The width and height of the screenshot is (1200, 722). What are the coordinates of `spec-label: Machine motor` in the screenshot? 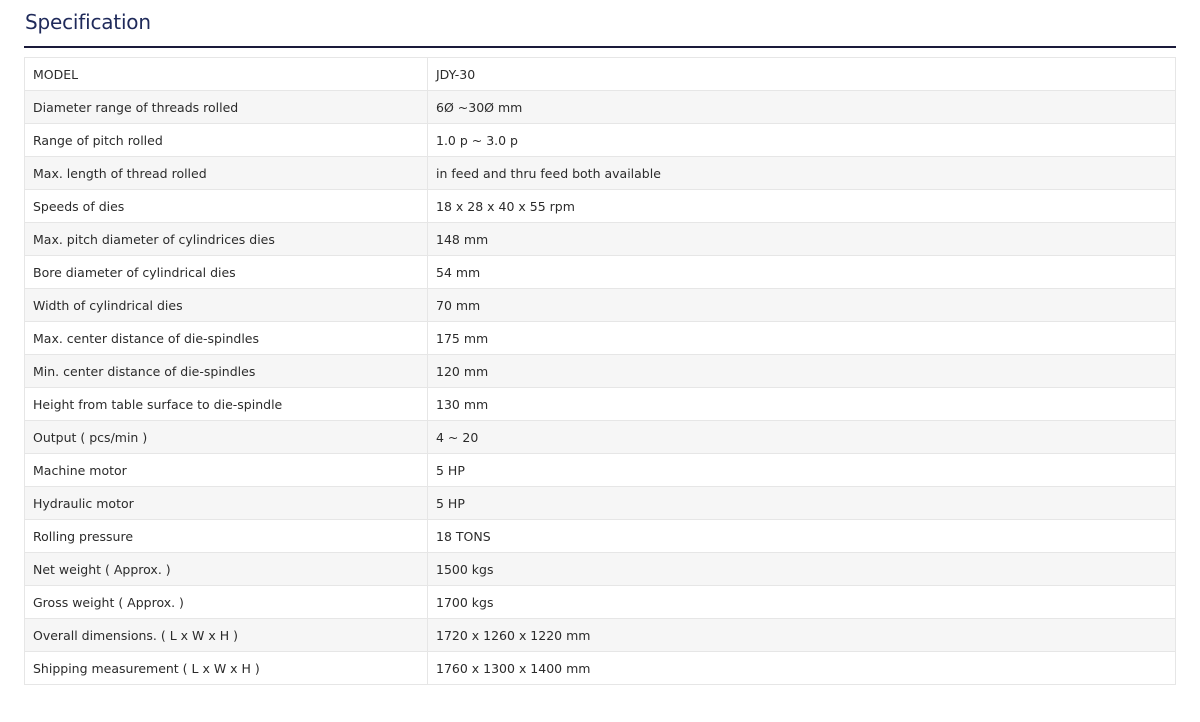 It's located at (226, 470).